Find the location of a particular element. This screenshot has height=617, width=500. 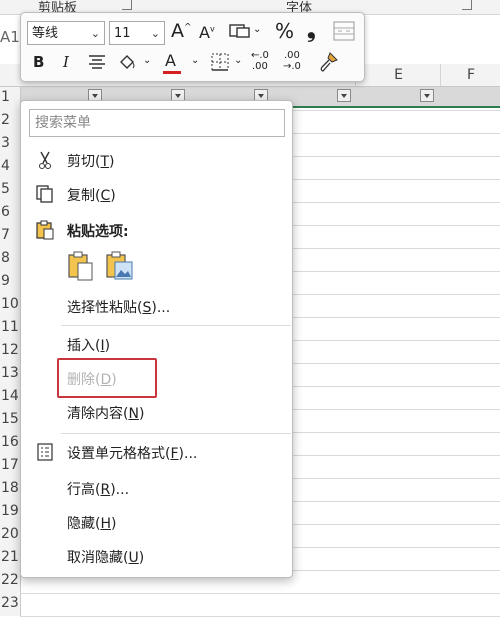

row-header-7: 7 is located at coordinates (10, 235).